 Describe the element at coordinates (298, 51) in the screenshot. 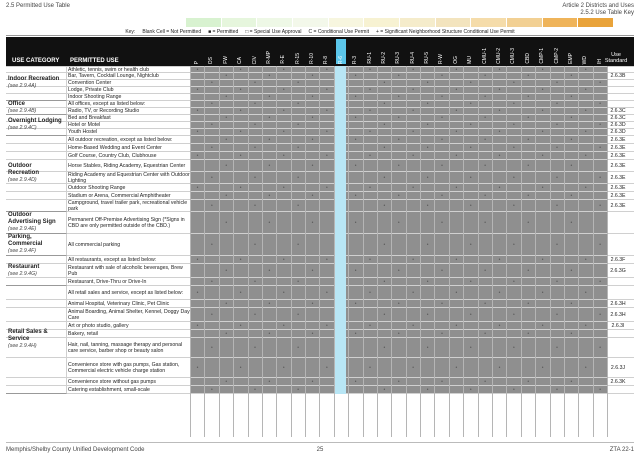

I see `district-header-r-15: R-15` at that location.